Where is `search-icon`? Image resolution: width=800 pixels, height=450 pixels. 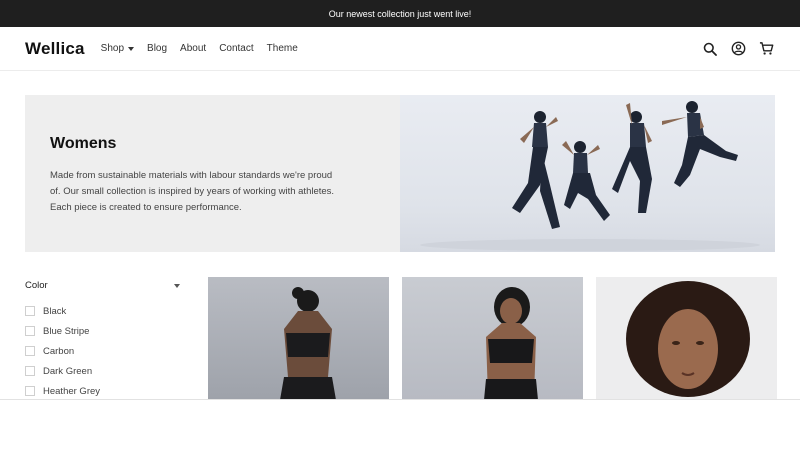 search-icon is located at coordinates (710, 49).